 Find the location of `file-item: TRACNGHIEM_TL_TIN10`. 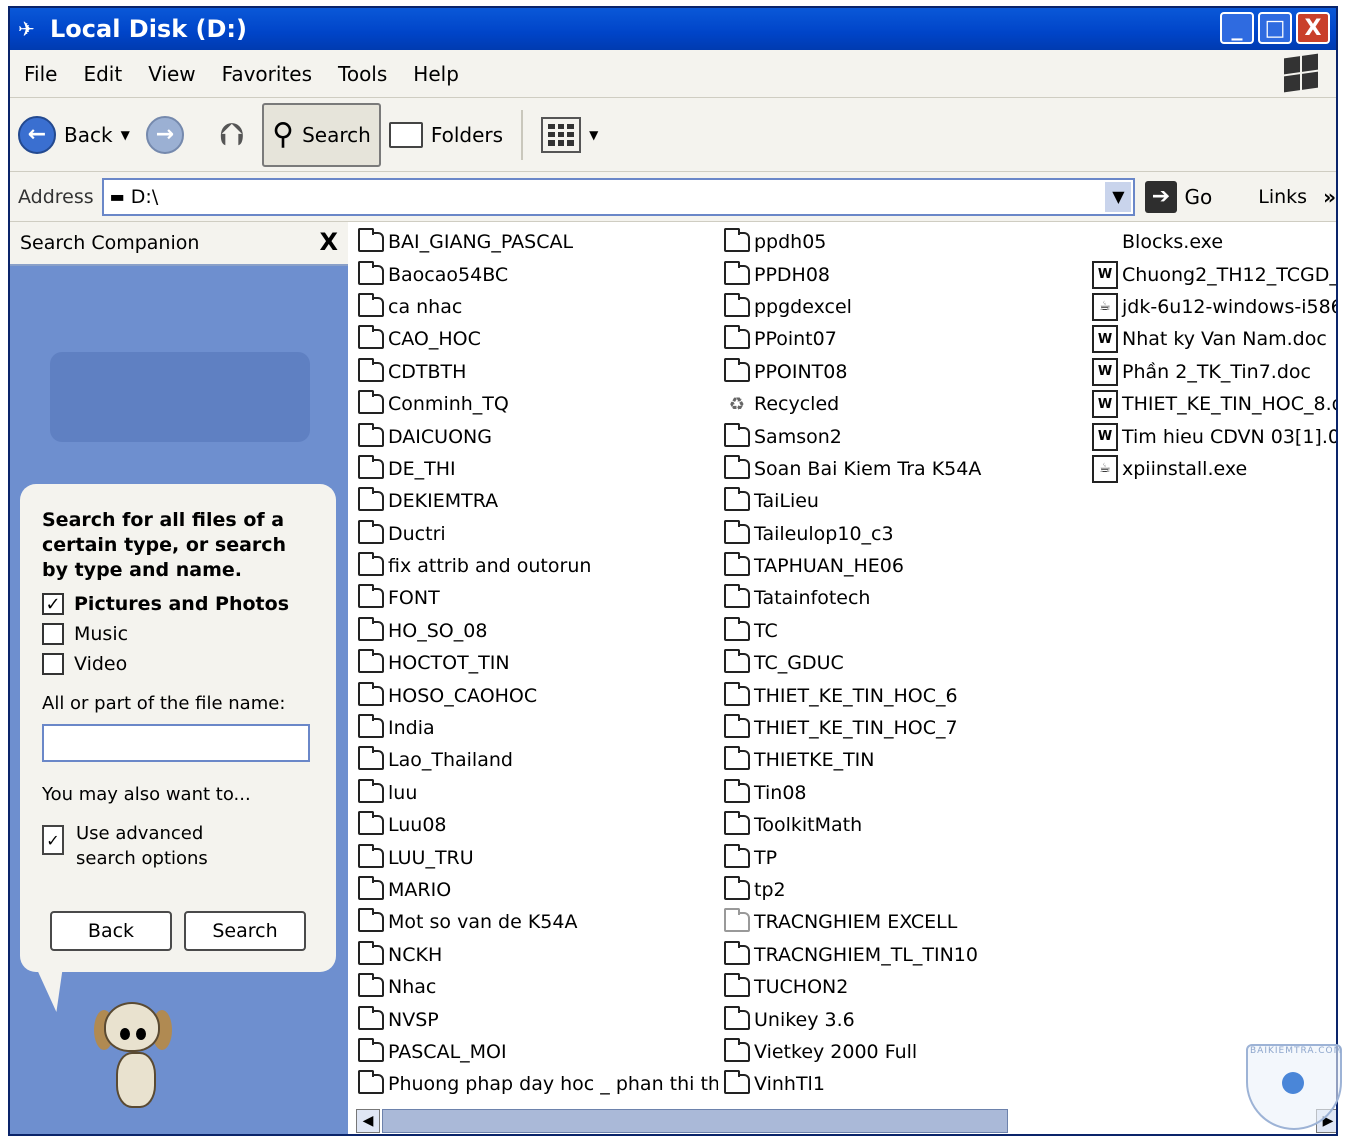

file-item: TRACNGHIEM_TL_TIN10 is located at coordinates (904, 955).